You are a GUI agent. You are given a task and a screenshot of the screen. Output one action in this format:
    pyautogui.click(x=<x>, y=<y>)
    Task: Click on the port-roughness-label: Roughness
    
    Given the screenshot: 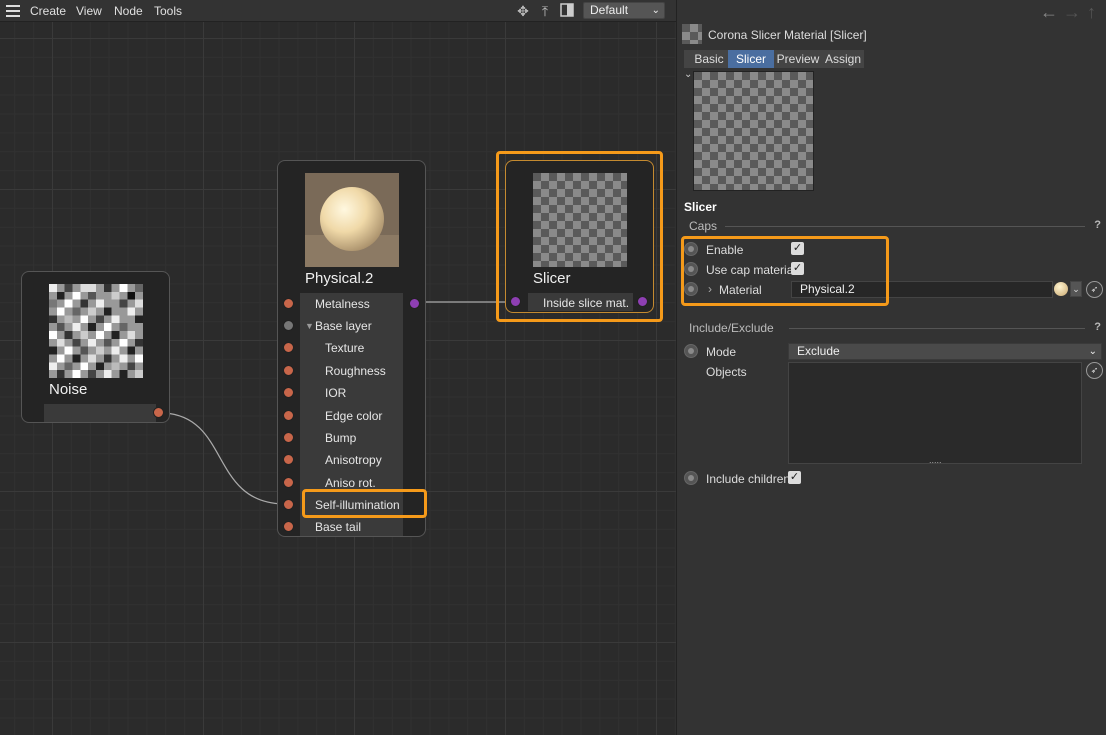 What is the action you would take?
    pyautogui.click(x=355, y=371)
    